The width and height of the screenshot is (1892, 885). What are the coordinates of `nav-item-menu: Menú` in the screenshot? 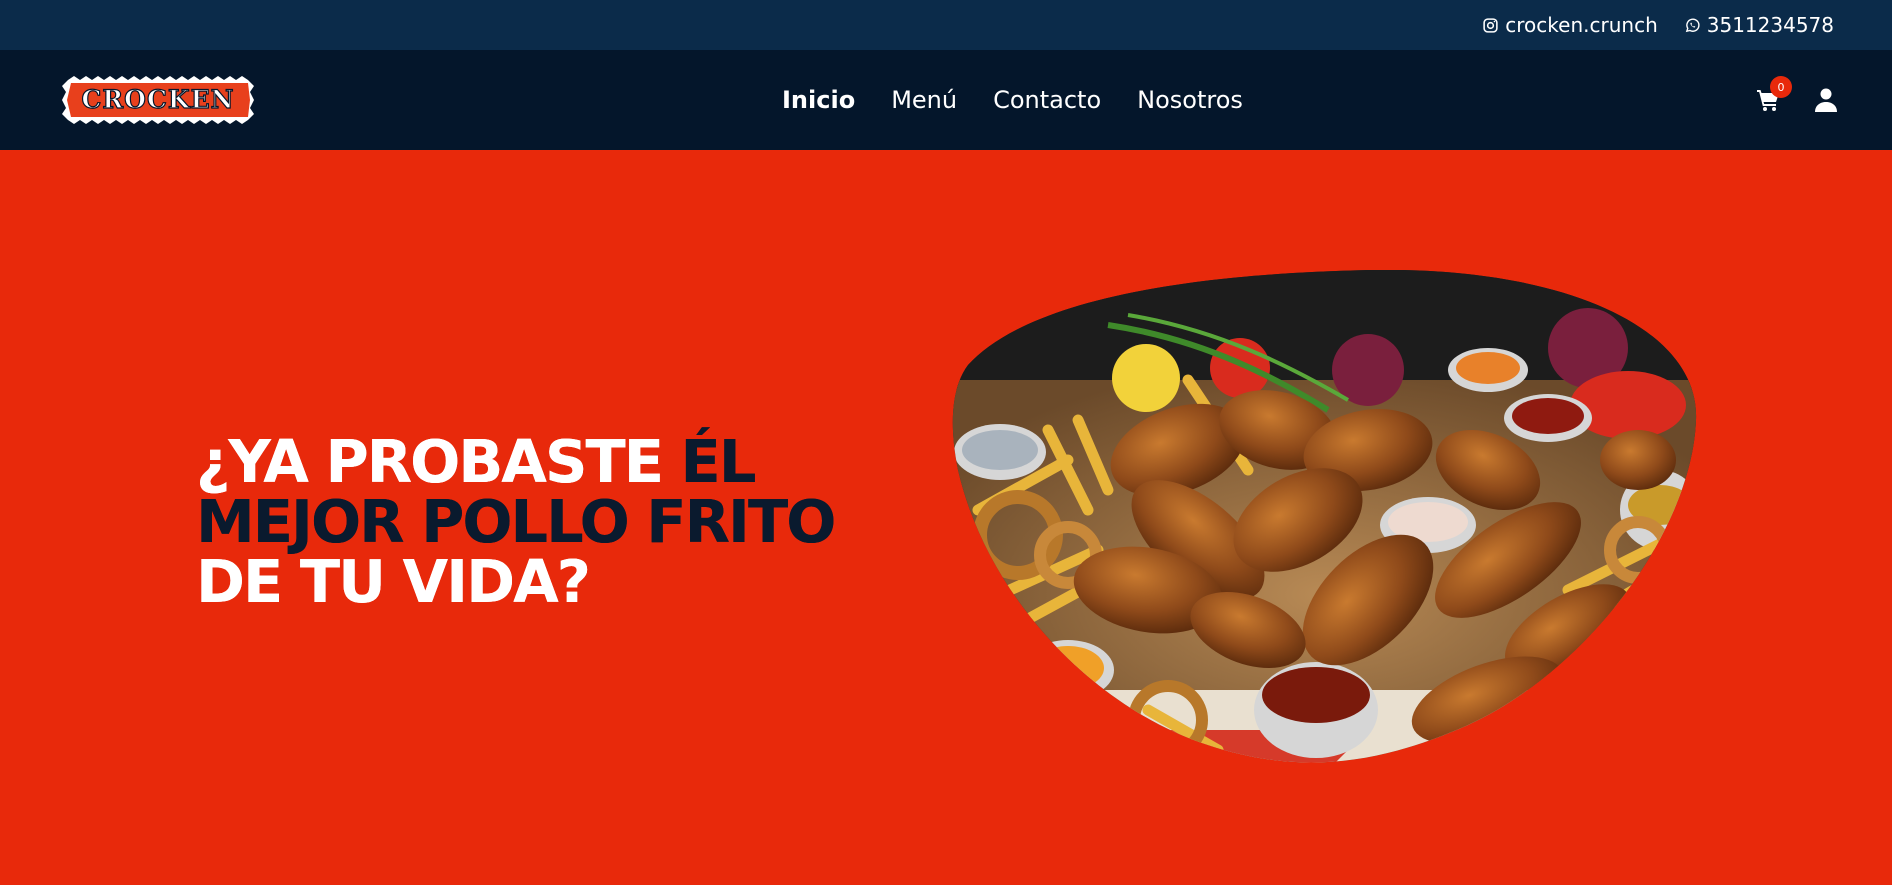 It's located at (924, 100).